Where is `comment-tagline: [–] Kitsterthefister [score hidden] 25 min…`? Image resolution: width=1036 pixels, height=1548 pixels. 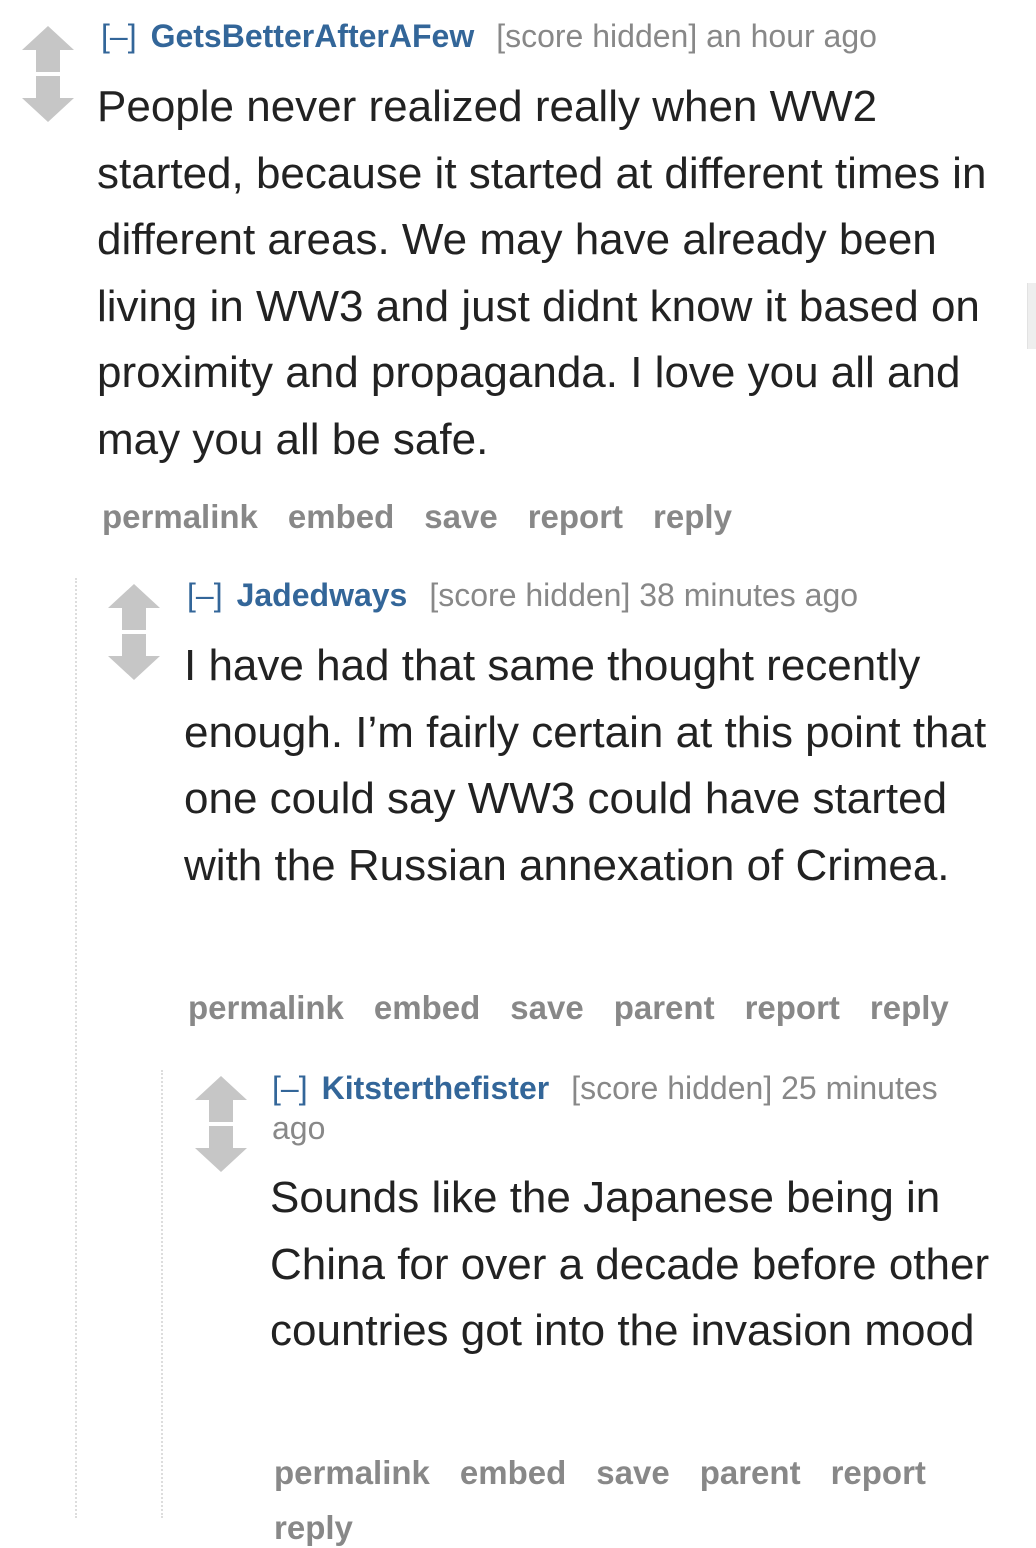
comment-tagline: [–] Kitsterthefister [score hidden] 25 min… is located at coordinates (632, 1108).